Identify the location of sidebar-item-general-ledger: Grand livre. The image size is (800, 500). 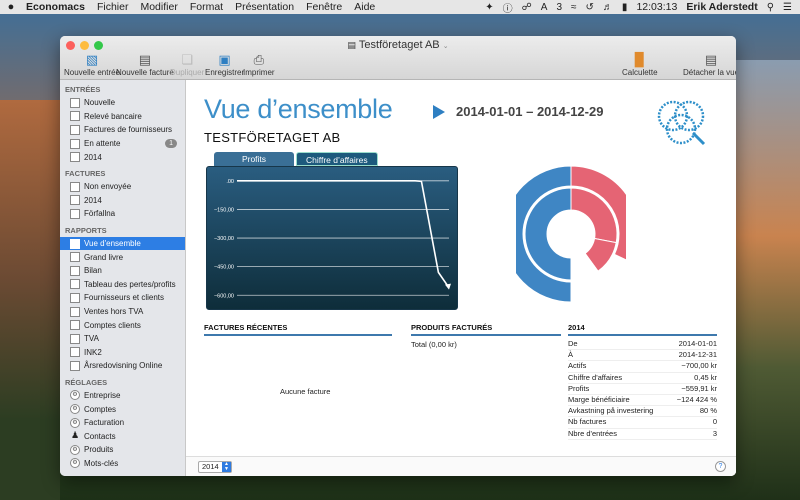
(122, 257).